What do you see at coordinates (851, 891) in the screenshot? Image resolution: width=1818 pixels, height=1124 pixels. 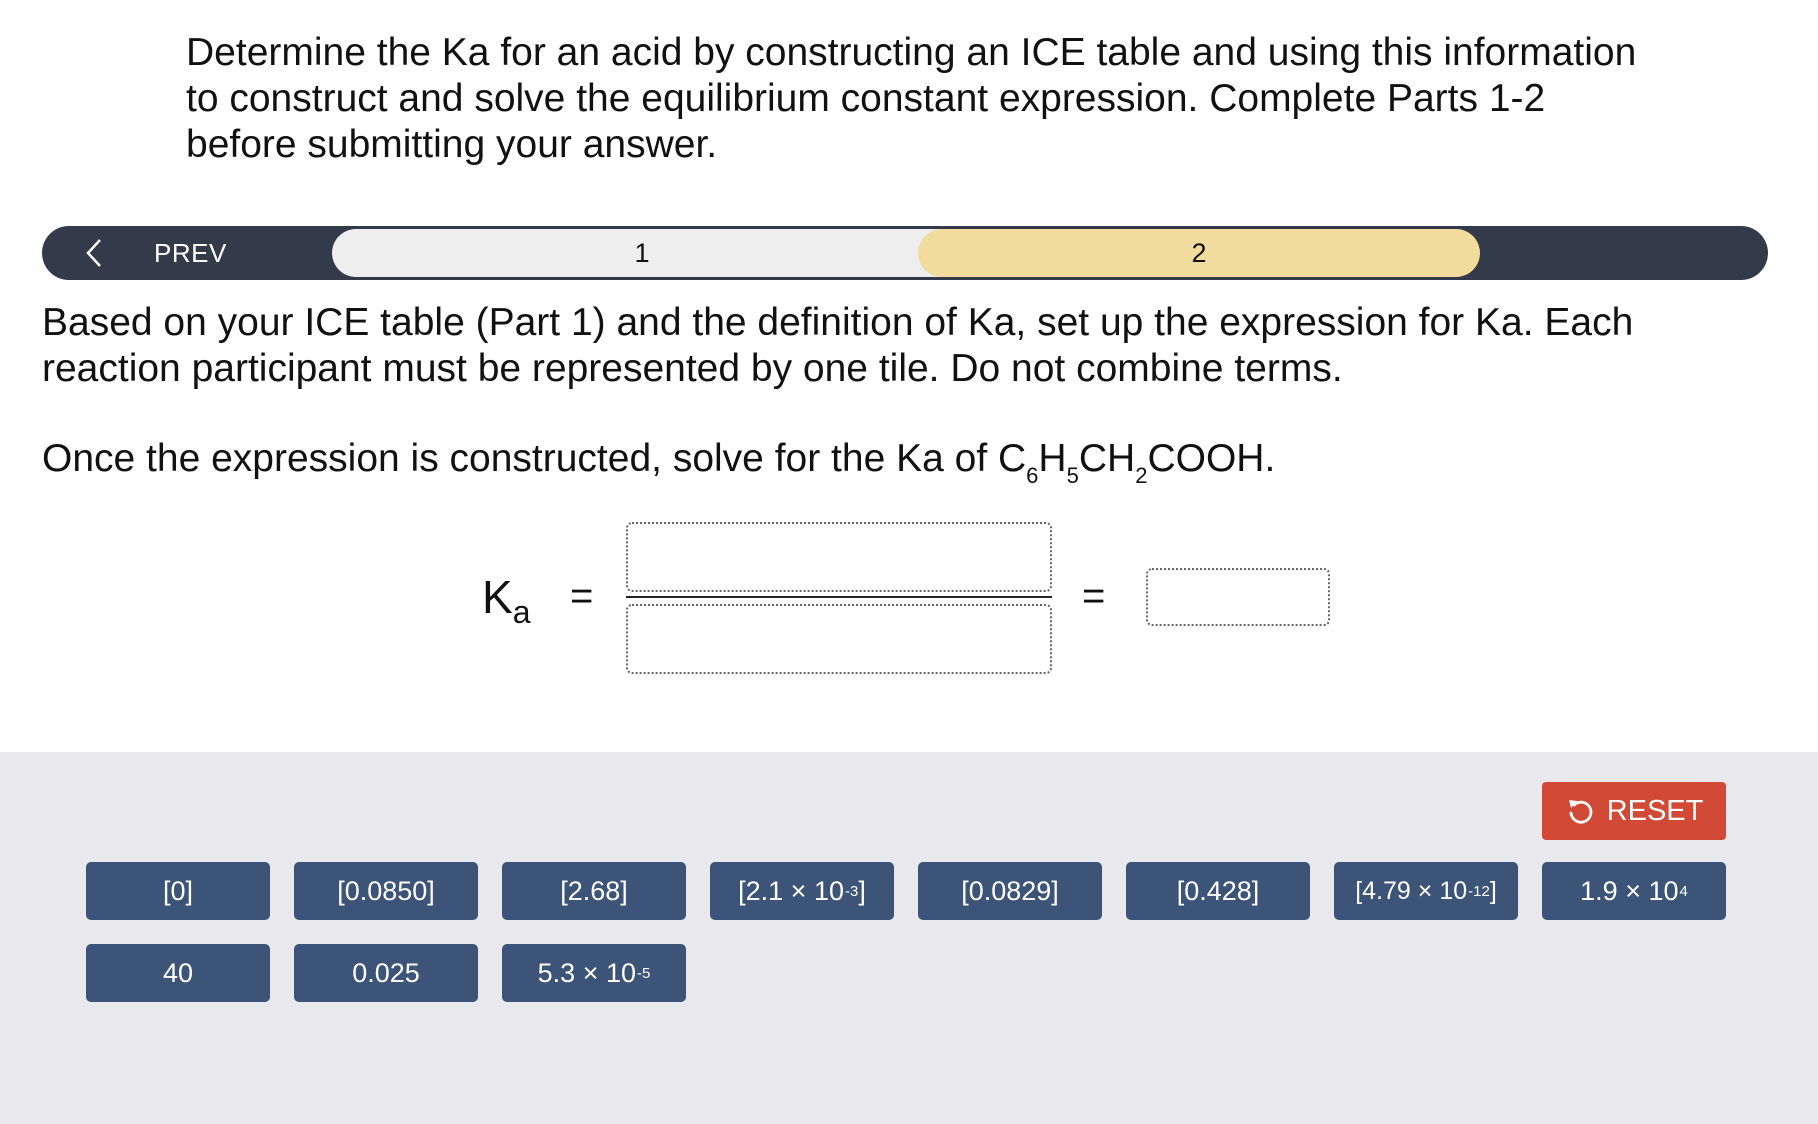 I see `tile-exponent: -3` at bounding box center [851, 891].